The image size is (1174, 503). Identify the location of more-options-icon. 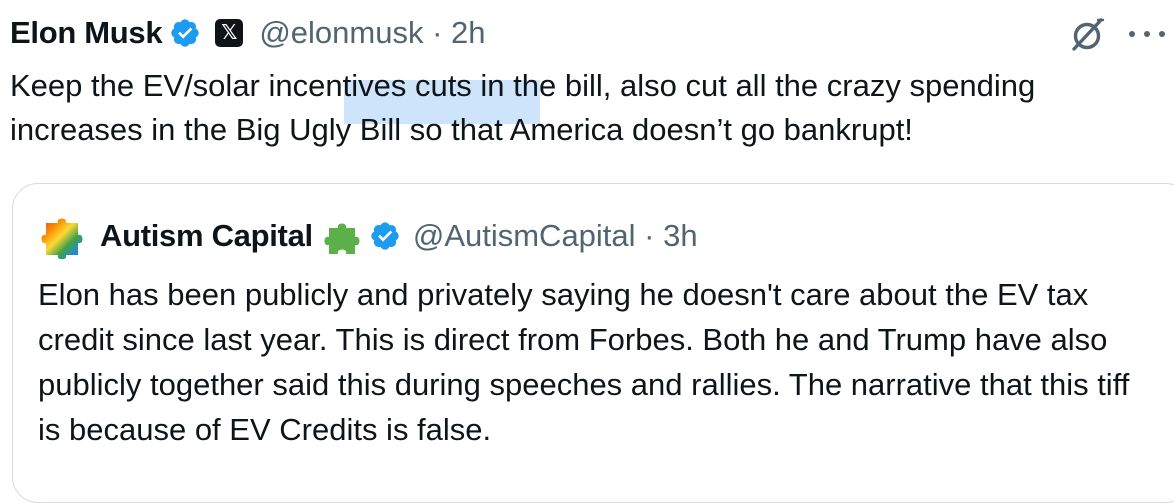
(1147, 34).